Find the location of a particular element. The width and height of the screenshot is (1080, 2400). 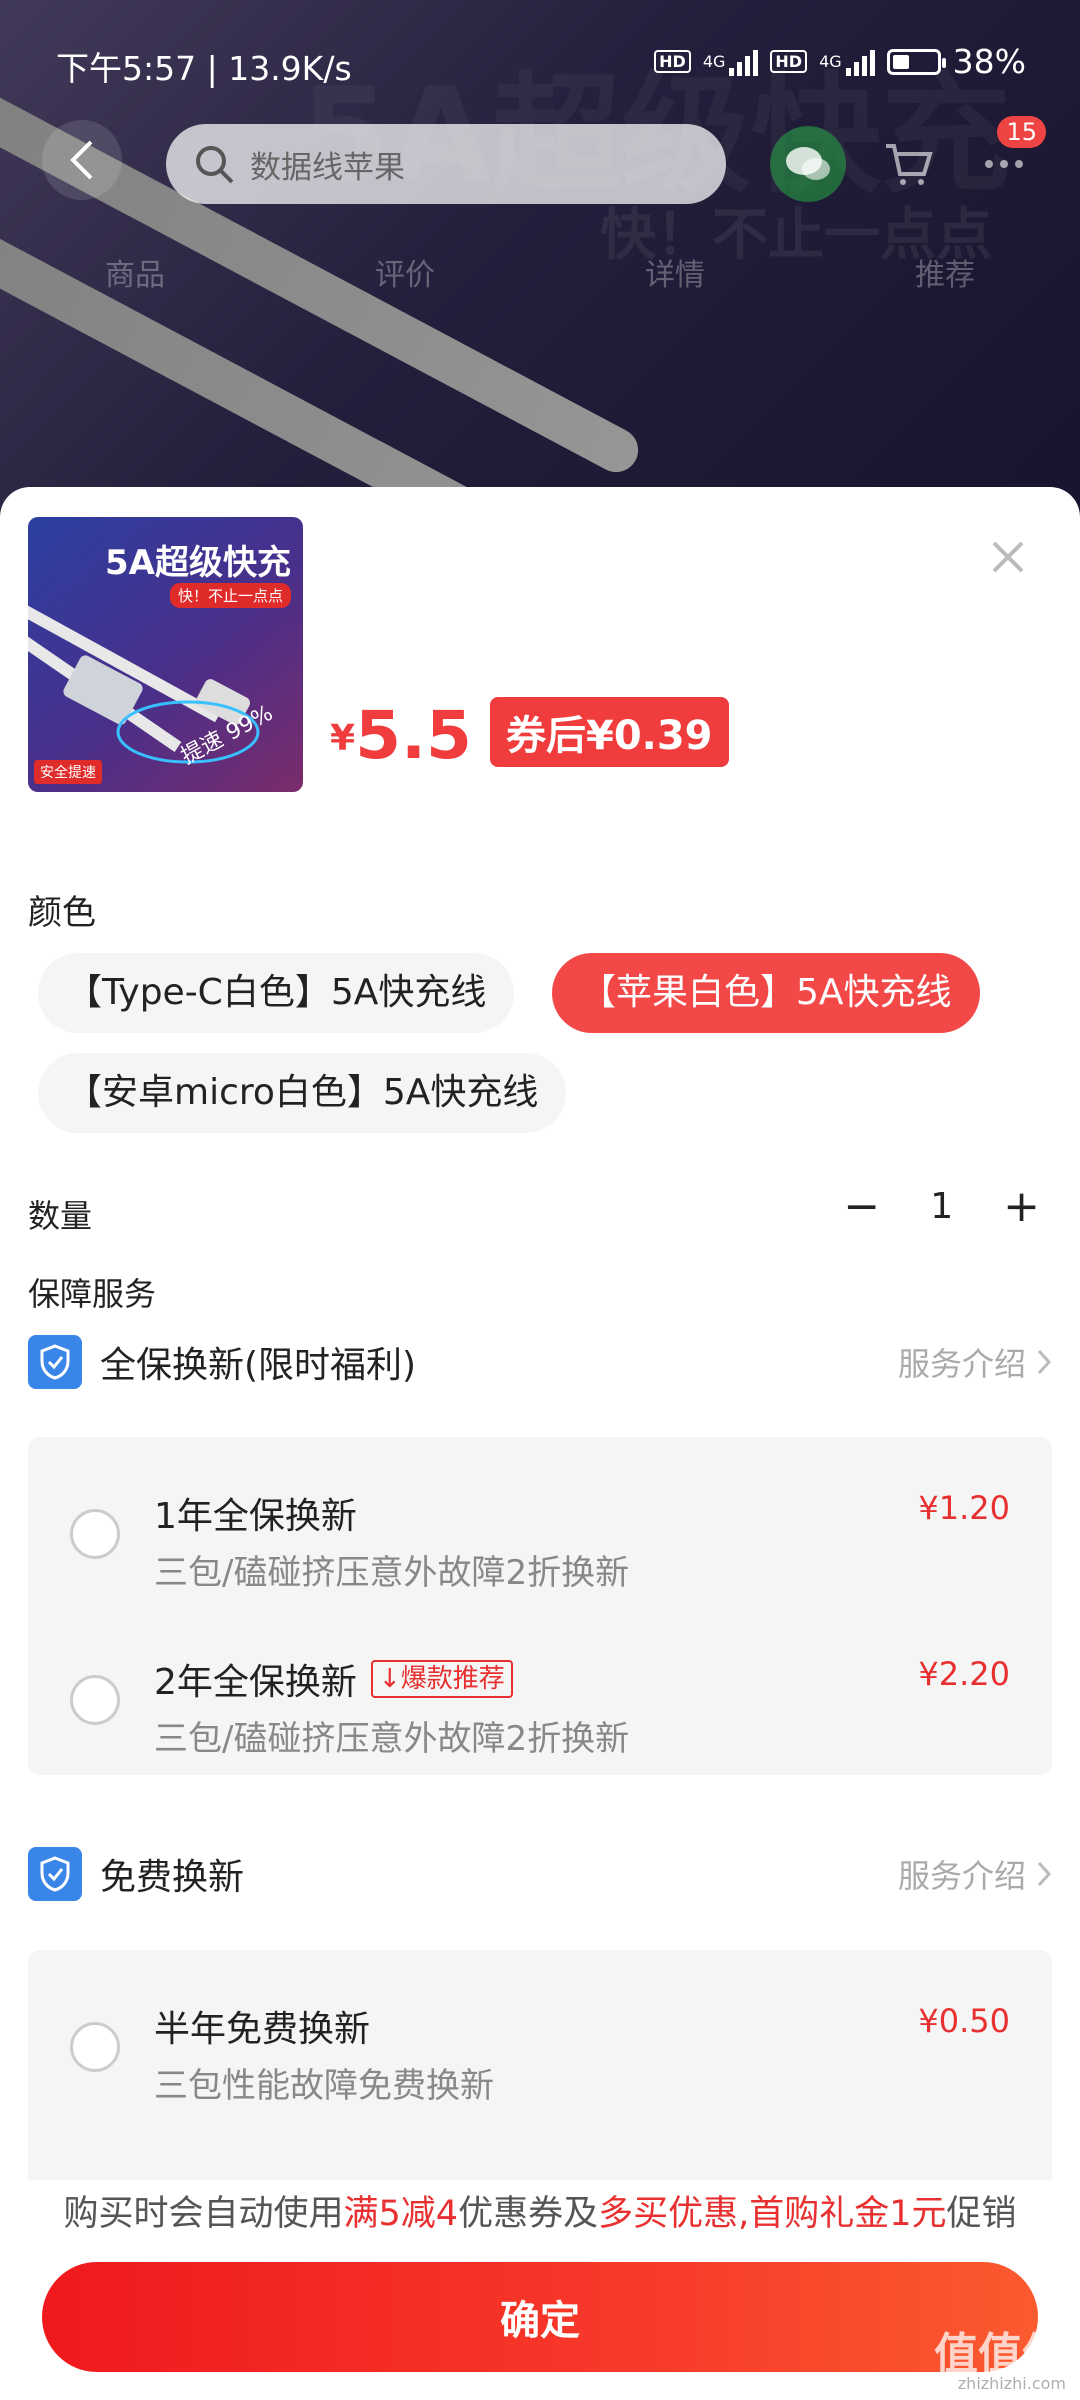

back-button is located at coordinates (82, 160).